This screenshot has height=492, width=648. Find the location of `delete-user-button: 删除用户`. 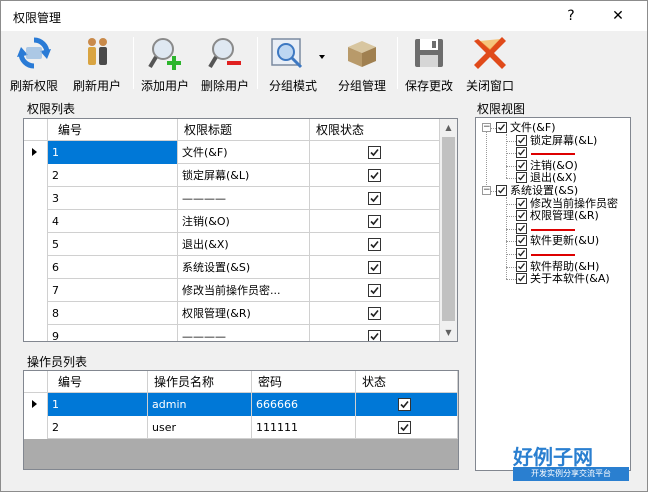

delete-user-button: 删除用户 is located at coordinates (225, 63).